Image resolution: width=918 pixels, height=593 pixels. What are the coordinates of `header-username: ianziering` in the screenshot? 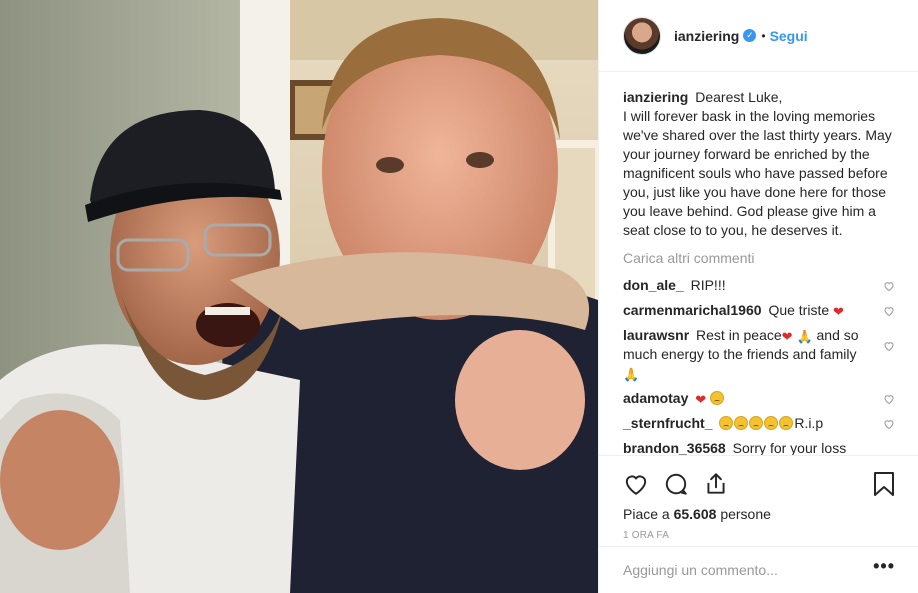 It's located at (706, 36).